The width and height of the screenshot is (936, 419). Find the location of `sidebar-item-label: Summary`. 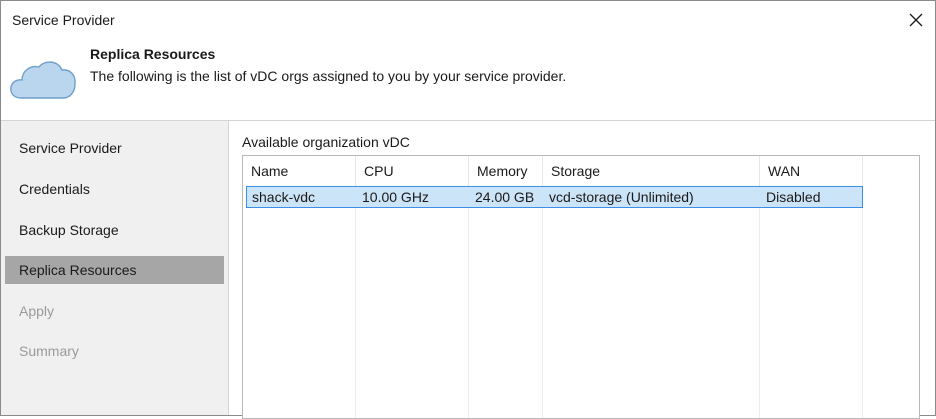

sidebar-item-label: Summary is located at coordinates (49, 351).